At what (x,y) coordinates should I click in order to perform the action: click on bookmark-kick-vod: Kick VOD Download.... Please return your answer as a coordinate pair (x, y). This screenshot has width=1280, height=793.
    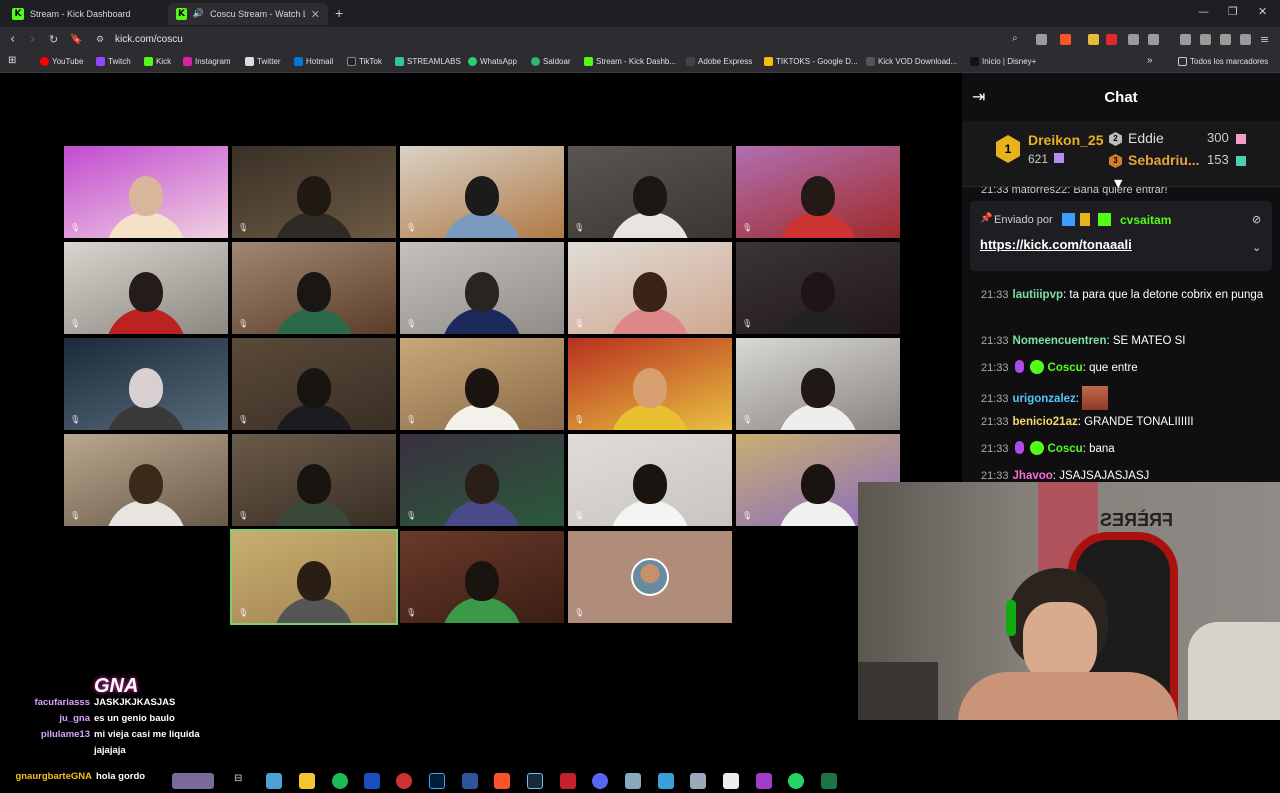
    Looking at the image, I should click on (911, 61).